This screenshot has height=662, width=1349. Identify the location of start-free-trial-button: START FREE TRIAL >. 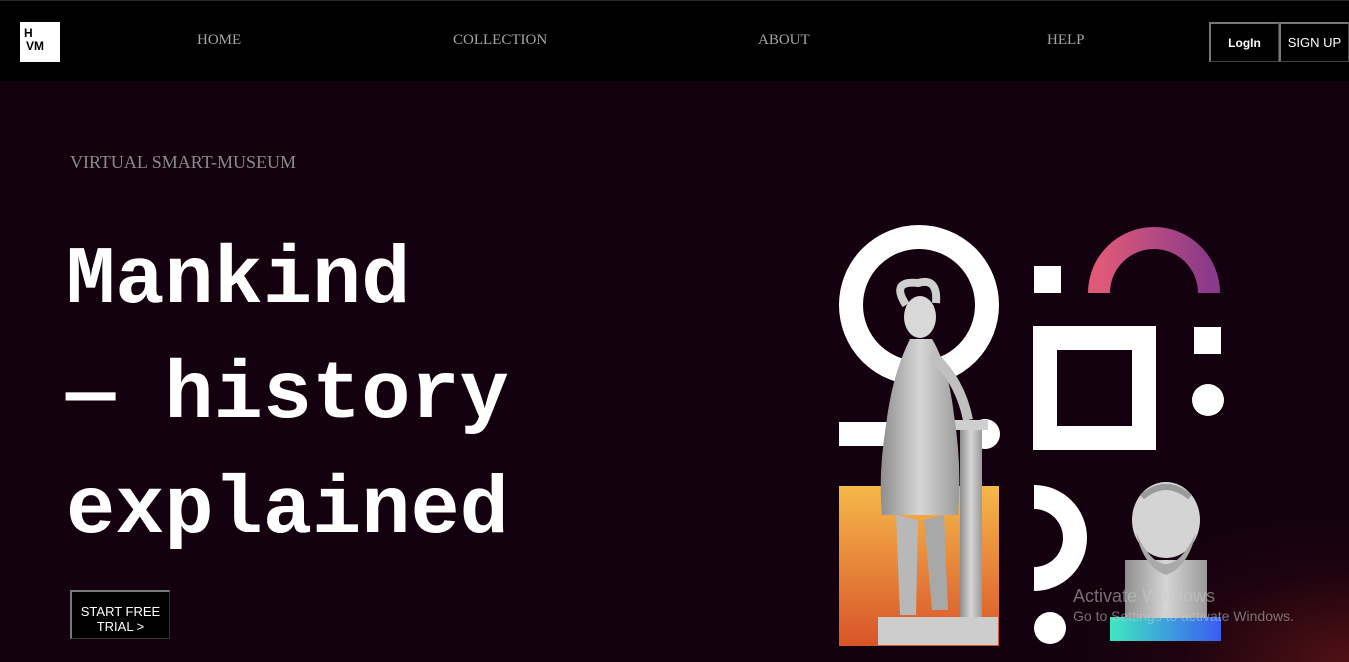
(120, 614).